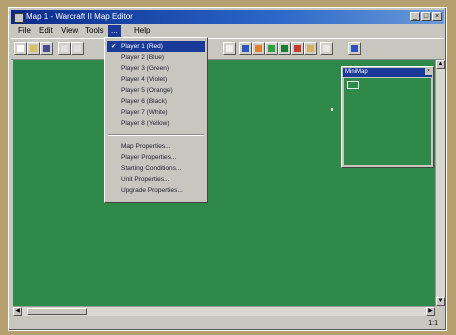  I want to click on title-bar: Map 1 - Warcraft II Map Editor _ □ ×, so click(227, 17).